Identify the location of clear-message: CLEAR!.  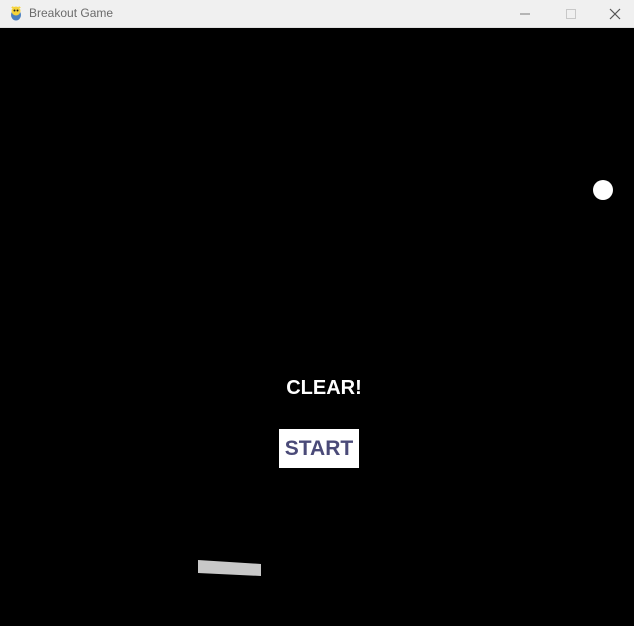
(324, 388).